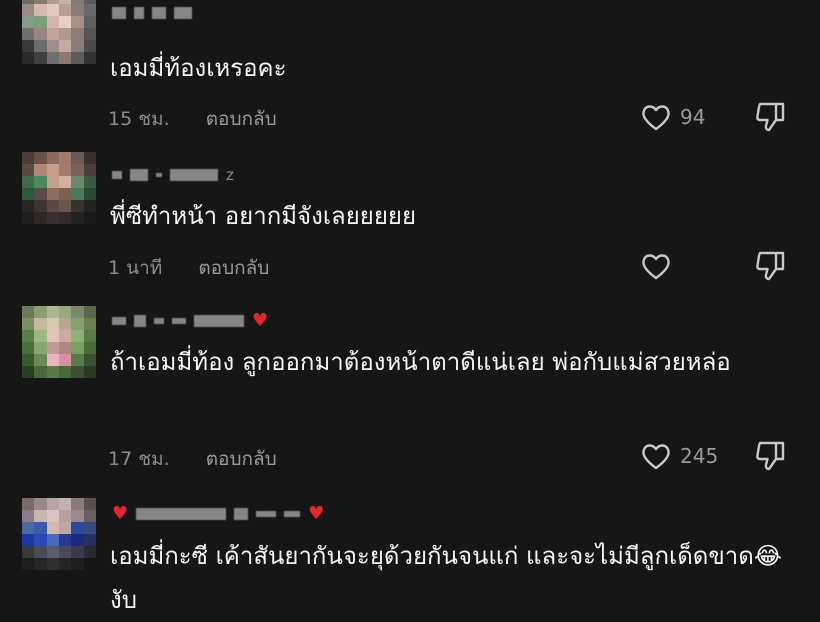 The width and height of the screenshot is (820, 622). Describe the element at coordinates (699, 456) in the screenshot. I see `like-count: 245` at that location.